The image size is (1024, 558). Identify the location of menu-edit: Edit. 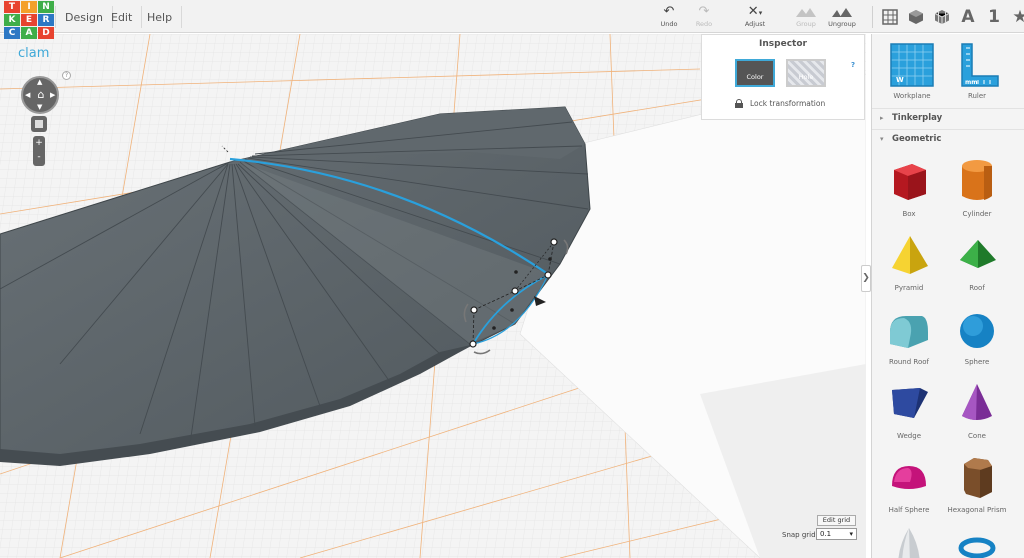
(122, 17).